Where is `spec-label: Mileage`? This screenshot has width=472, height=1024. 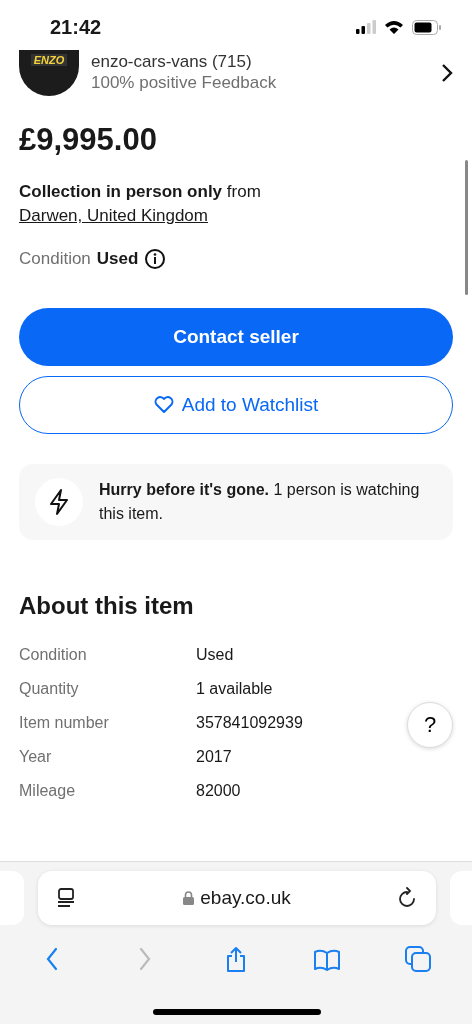
spec-label: Mileage is located at coordinates (47, 791).